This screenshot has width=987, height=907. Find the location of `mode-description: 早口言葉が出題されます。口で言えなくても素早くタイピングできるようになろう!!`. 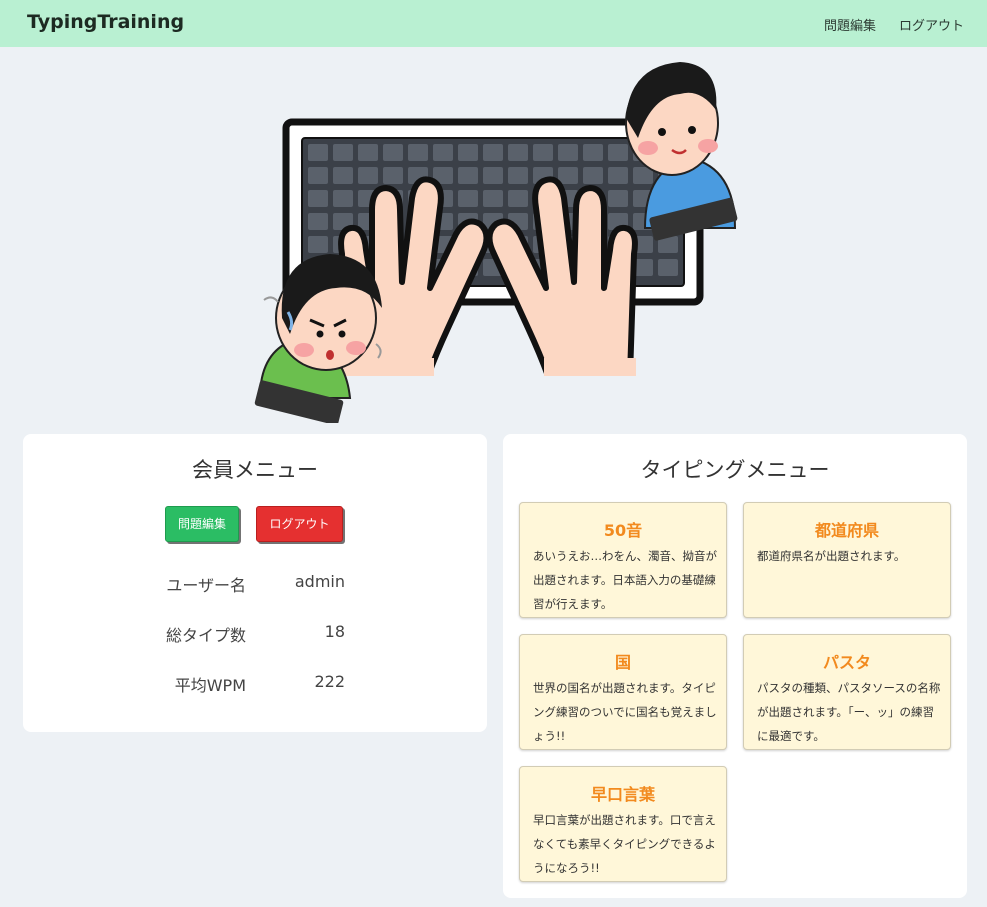

mode-description: 早口言葉が出題されます。口で言えなくても素早くタイピングできるようになろう!! is located at coordinates (624, 844).